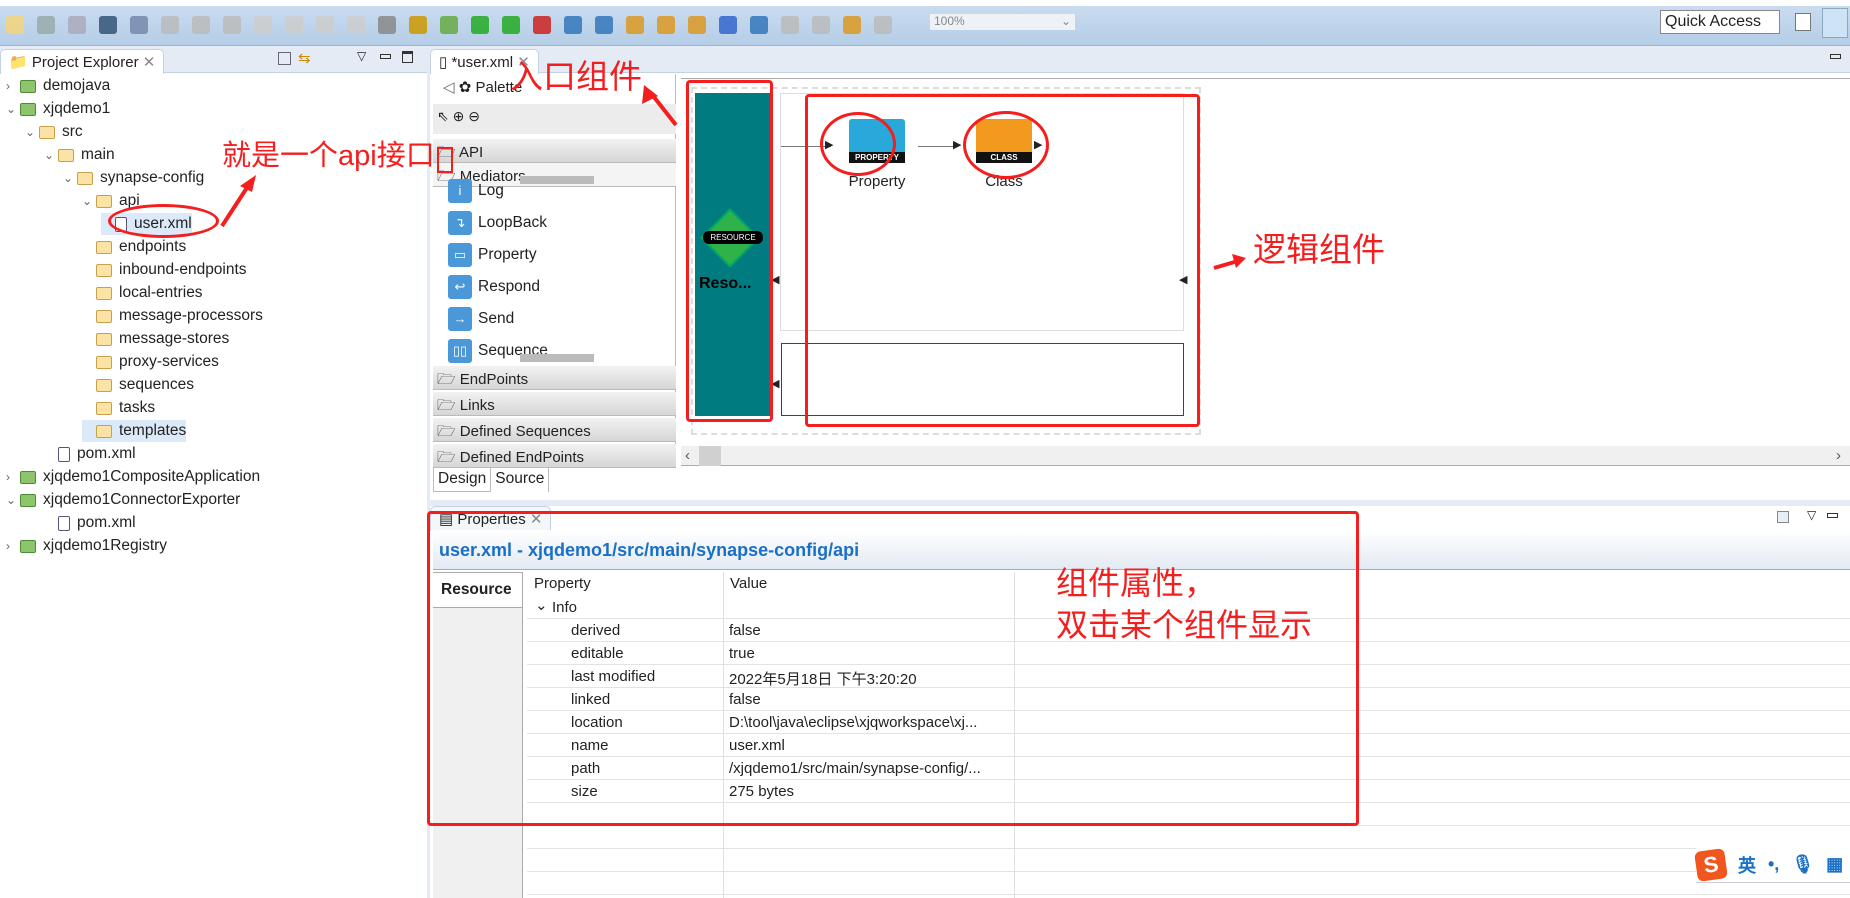 This screenshot has width=1850, height=898. What do you see at coordinates (1711, 864) in the screenshot?
I see `sogou-logo-icon: S` at bounding box center [1711, 864].